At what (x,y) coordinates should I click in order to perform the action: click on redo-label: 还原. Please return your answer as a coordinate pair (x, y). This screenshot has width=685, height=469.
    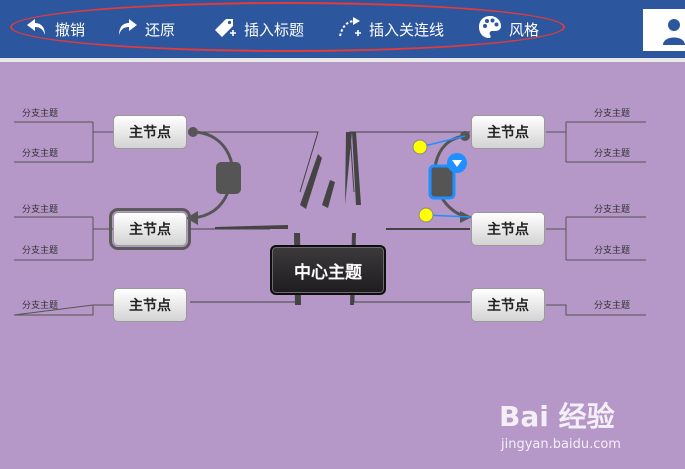
    Looking at the image, I should click on (160, 29).